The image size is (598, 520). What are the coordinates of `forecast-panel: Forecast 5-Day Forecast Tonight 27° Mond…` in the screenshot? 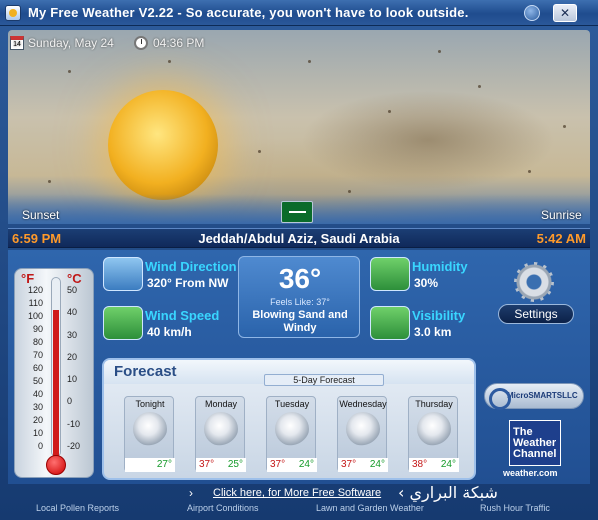 It's located at (289, 419).